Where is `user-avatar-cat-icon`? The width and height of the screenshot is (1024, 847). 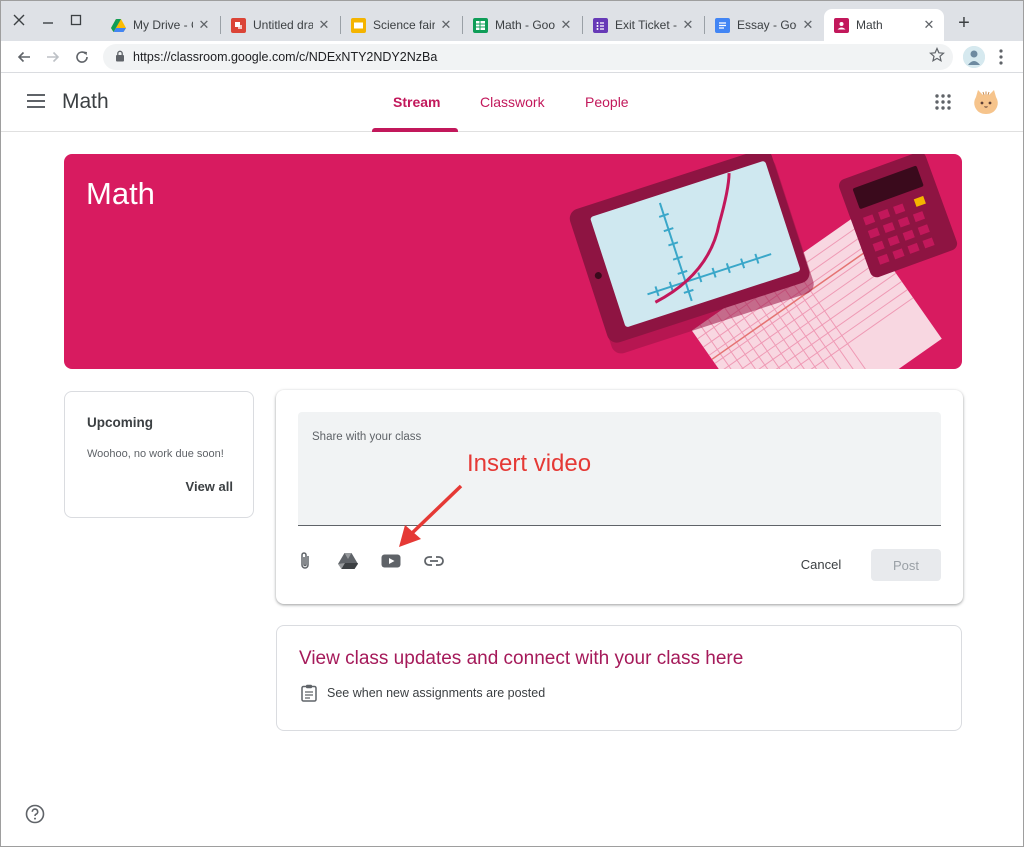 user-avatar-cat-icon is located at coordinates (986, 102).